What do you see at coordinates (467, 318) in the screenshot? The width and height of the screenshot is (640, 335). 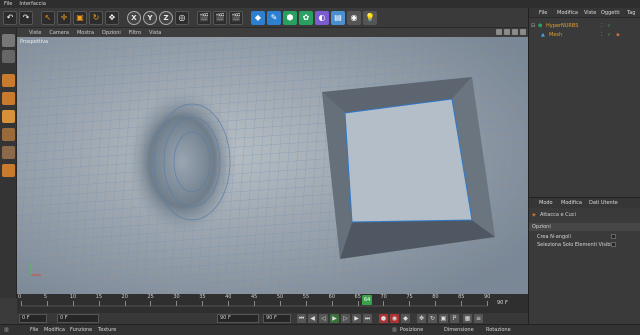 I see `key-pla-icon: ▦` at bounding box center [467, 318].